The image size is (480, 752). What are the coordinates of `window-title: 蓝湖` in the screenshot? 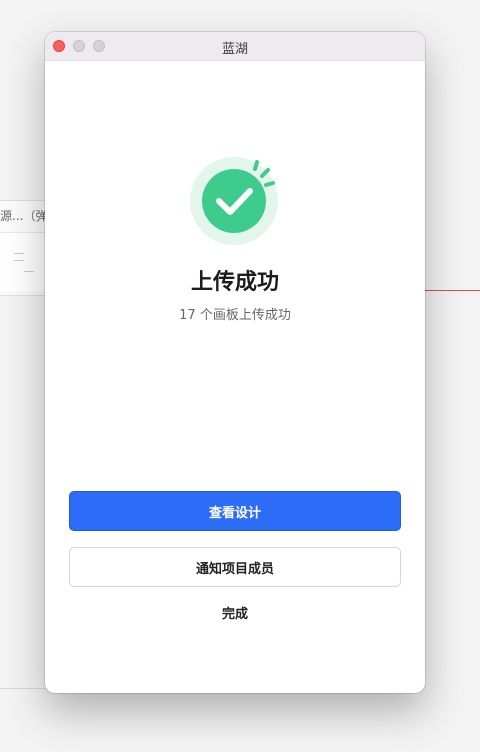 It's located at (234, 49).